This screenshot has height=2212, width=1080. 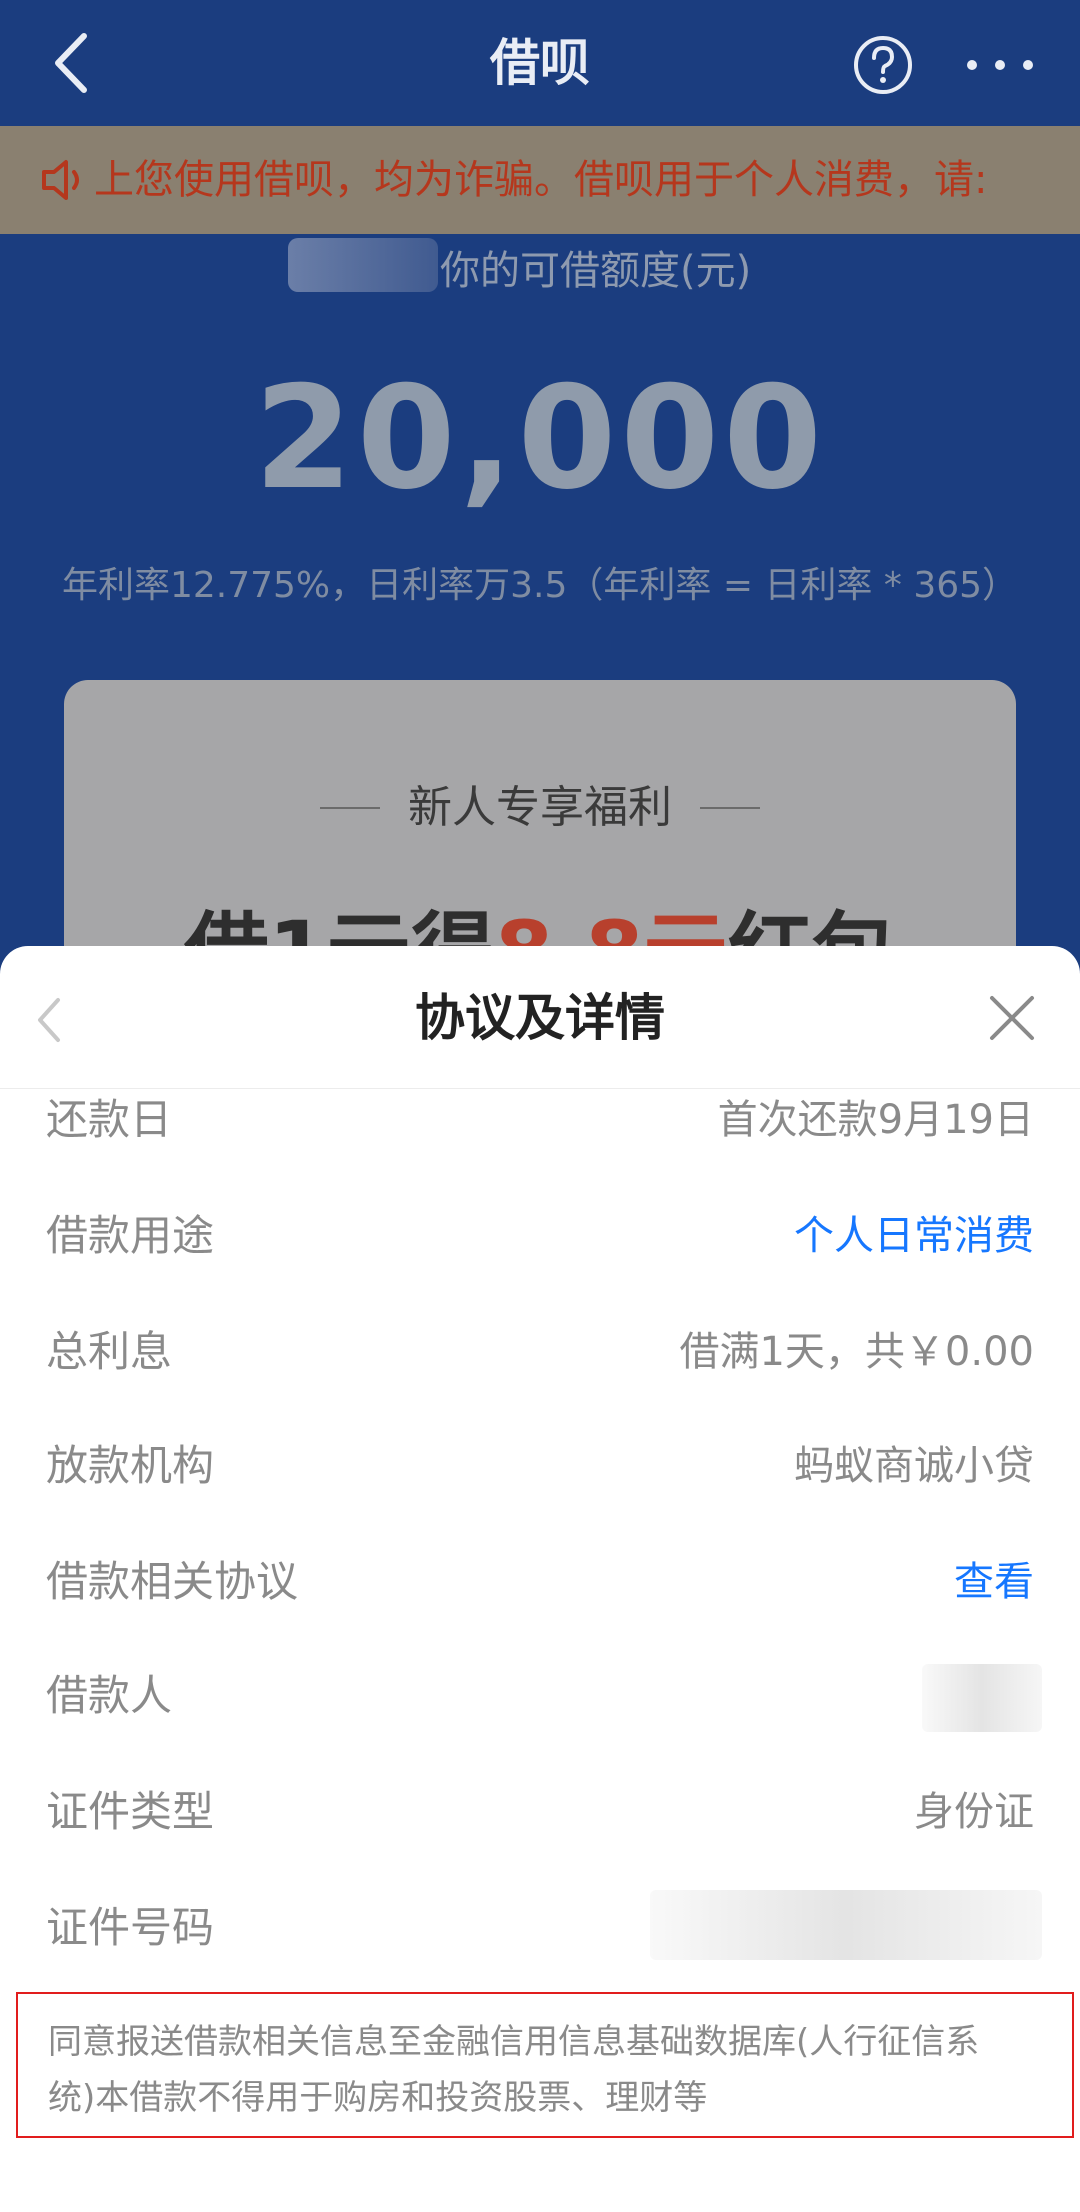 What do you see at coordinates (540, 585) in the screenshot?
I see `interest-rate-text: 年利率12.775%，日利率万3.5（年利率 = 日利率 * 365）` at bounding box center [540, 585].